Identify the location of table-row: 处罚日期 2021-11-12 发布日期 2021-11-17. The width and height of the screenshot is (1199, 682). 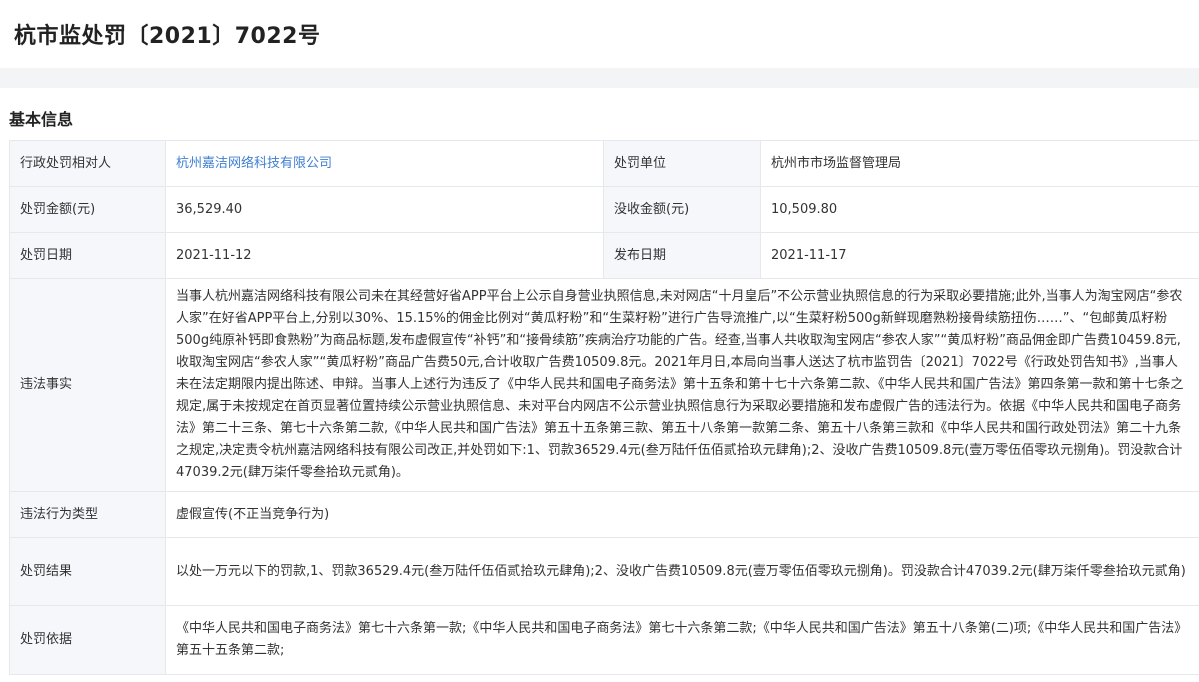
(604, 255).